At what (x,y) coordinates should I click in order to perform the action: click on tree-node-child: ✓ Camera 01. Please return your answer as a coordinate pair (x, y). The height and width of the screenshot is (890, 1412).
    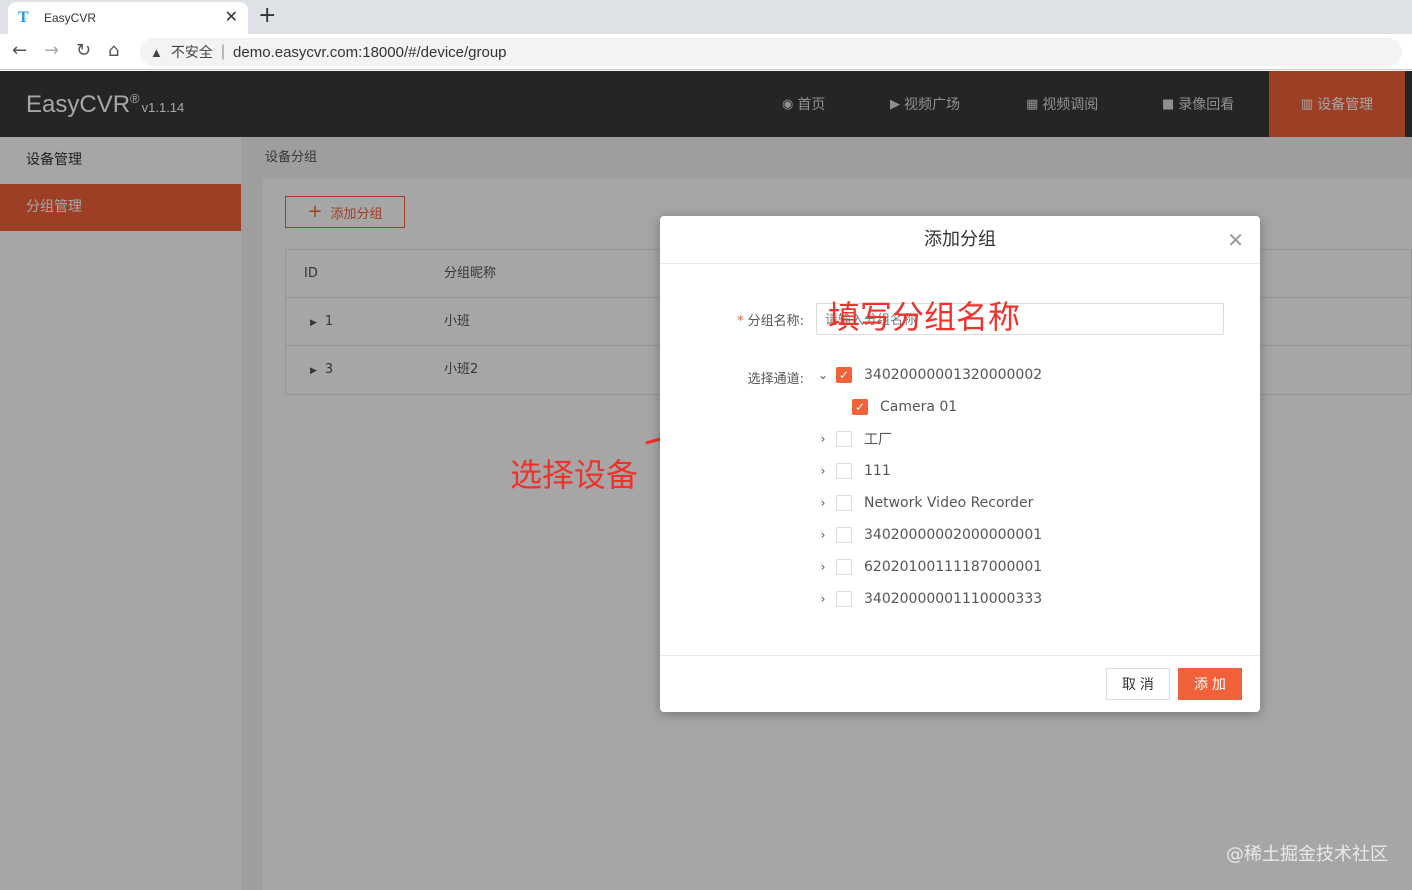
    Looking at the image, I should click on (904, 407).